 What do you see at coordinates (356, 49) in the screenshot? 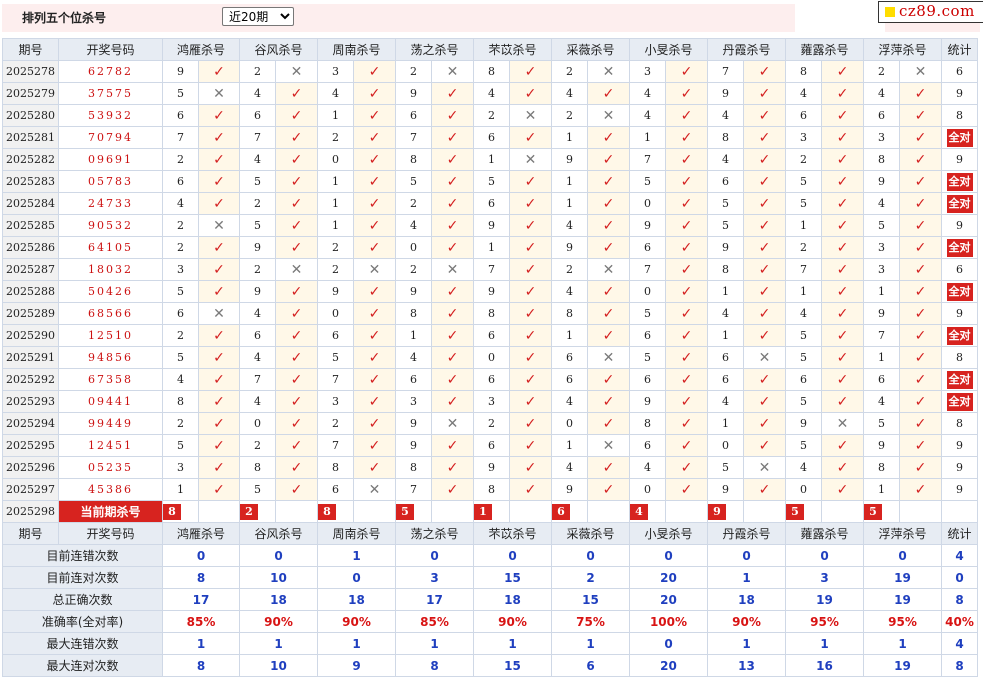
I see `header-expert-3: 周南杀号` at bounding box center [356, 49].